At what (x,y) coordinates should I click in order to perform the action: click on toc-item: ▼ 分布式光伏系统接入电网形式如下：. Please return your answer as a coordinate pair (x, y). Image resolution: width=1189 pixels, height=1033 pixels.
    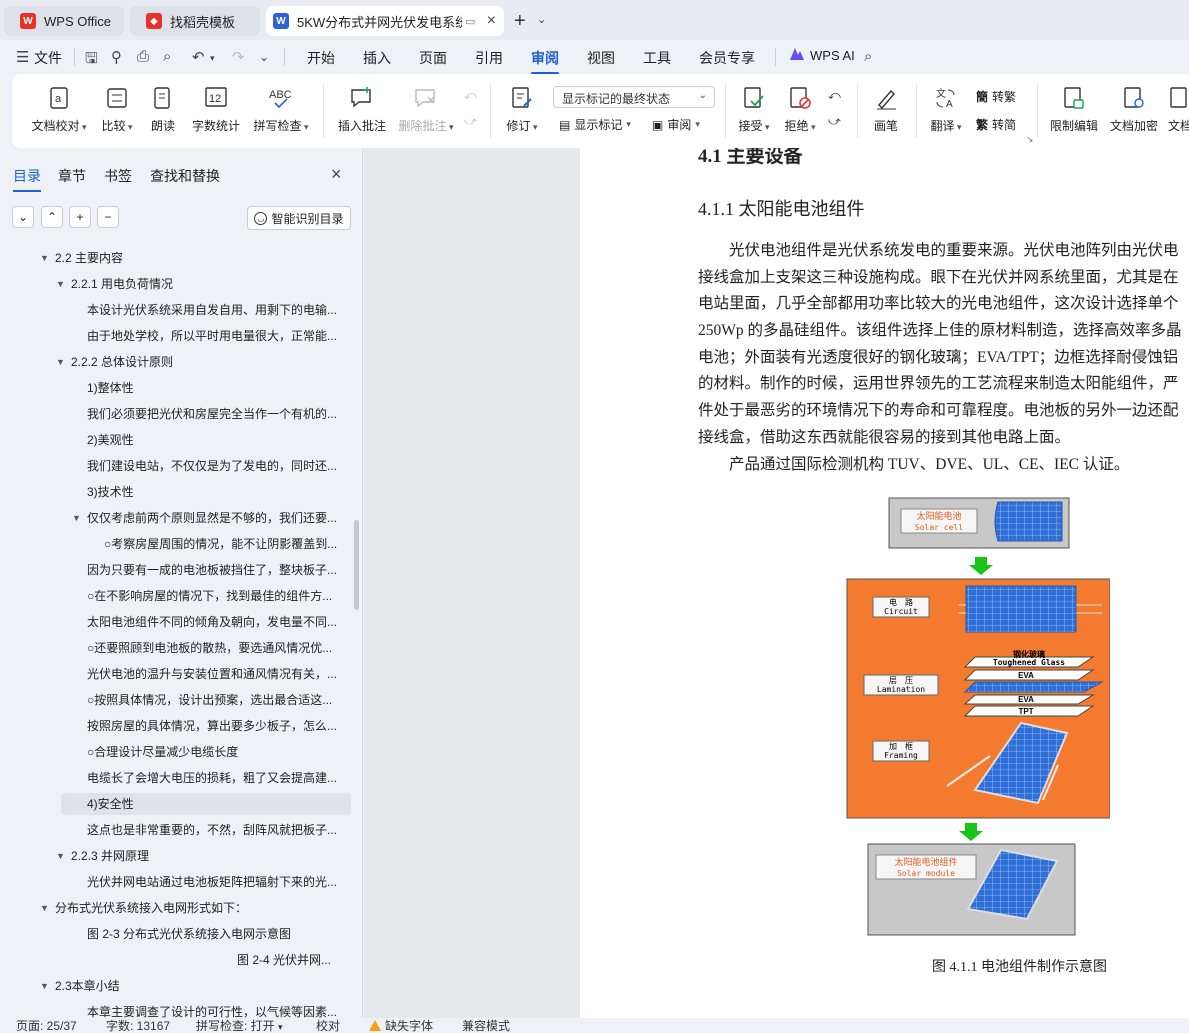
    Looking at the image, I should click on (190, 908).